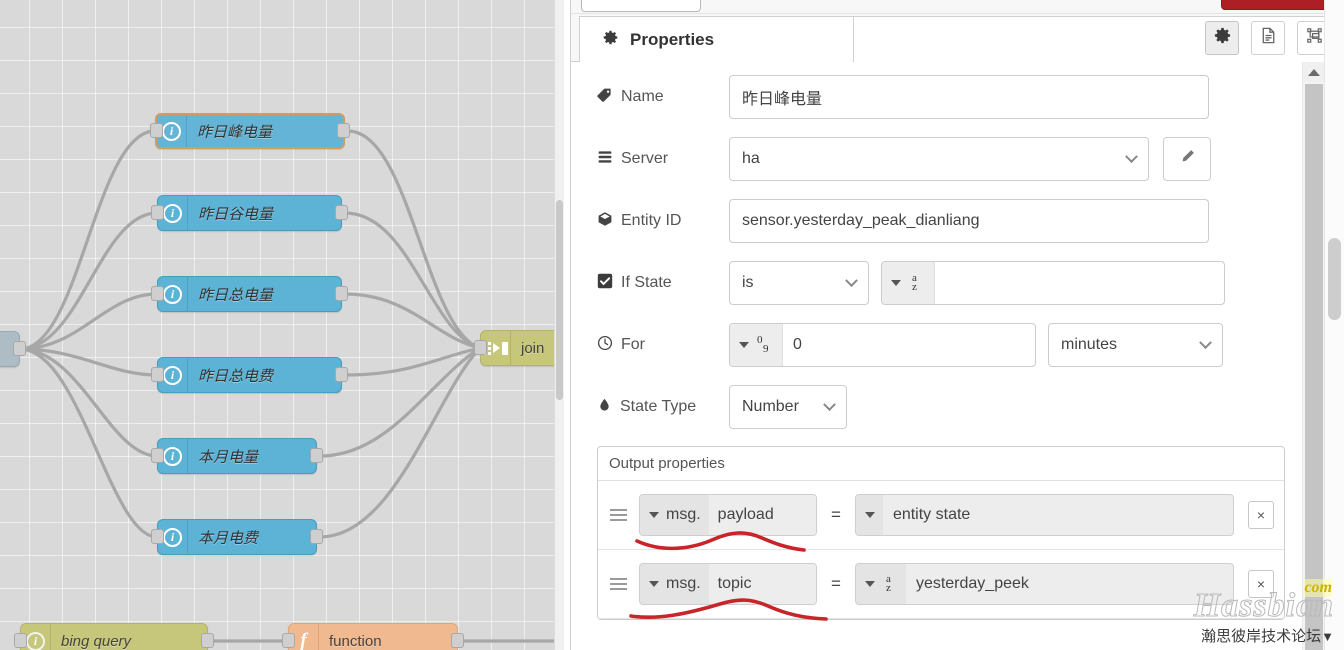  Describe the element at coordinates (1205, 342) in the screenshot. I see `chevron-down-icon` at that location.